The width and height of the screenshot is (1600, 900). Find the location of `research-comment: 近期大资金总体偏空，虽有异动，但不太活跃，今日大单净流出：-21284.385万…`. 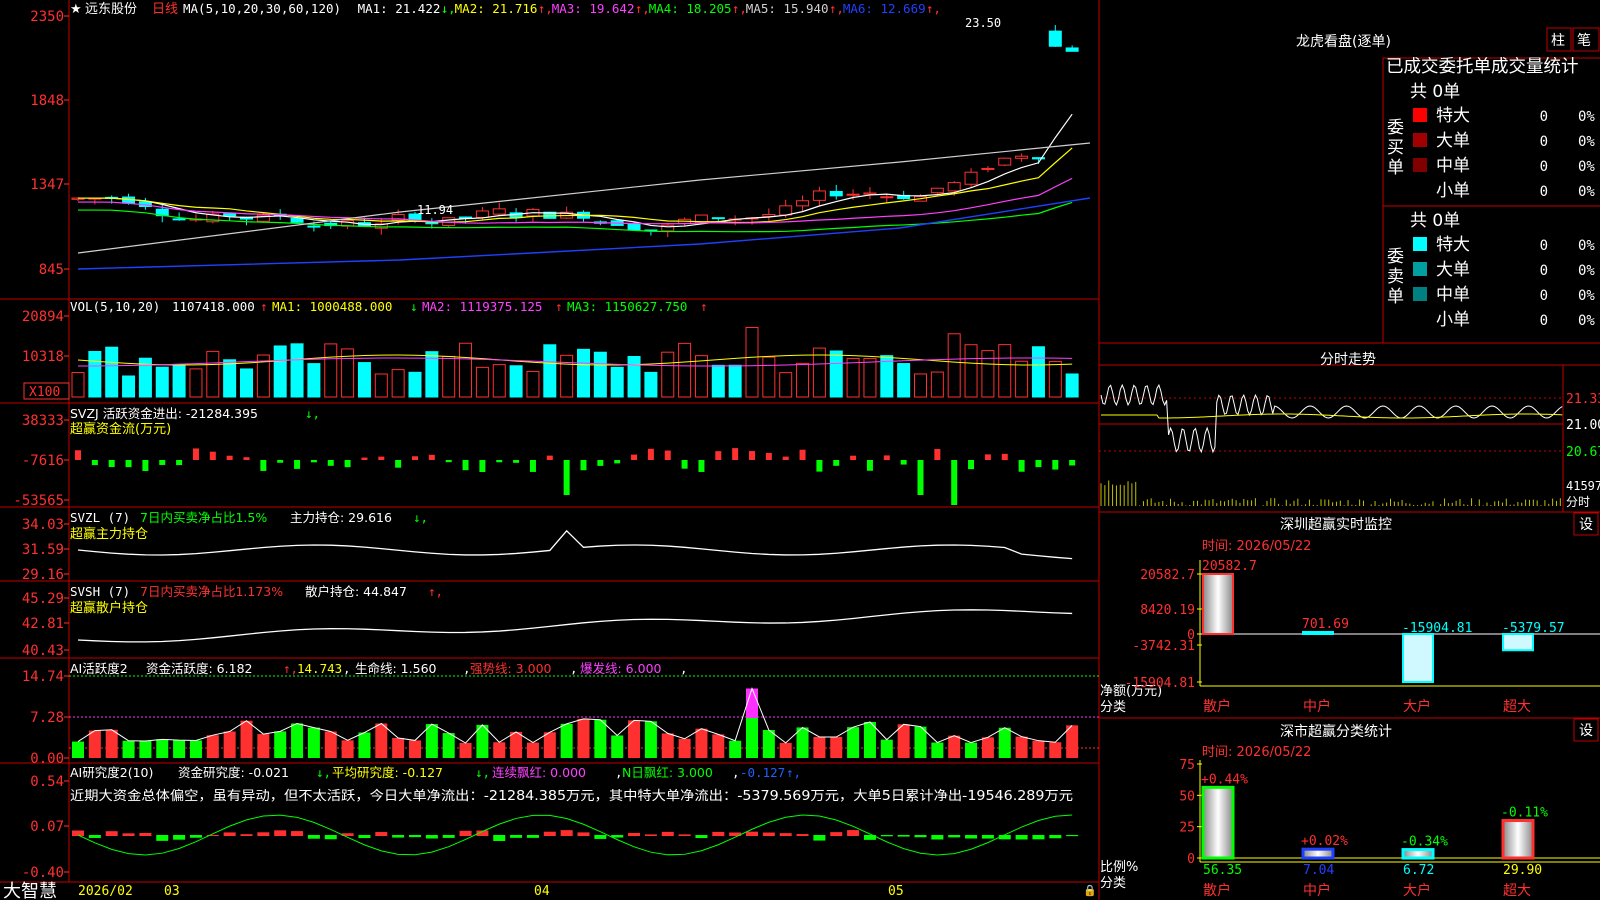

research-comment: 近期大资金总体偏空，虽有异动，但不太活跃，今日大单净流出：-21284.385万… is located at coordinates (571, 796).